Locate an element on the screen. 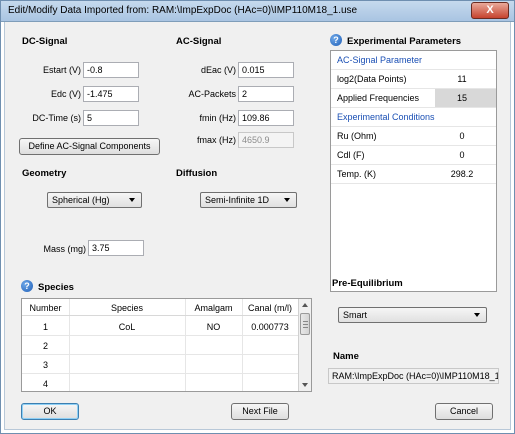 This screenshot has width=515, height=434. grid-row-applied-frequencies: Applied Frequencies 15 is located at coordinates (413, 98).